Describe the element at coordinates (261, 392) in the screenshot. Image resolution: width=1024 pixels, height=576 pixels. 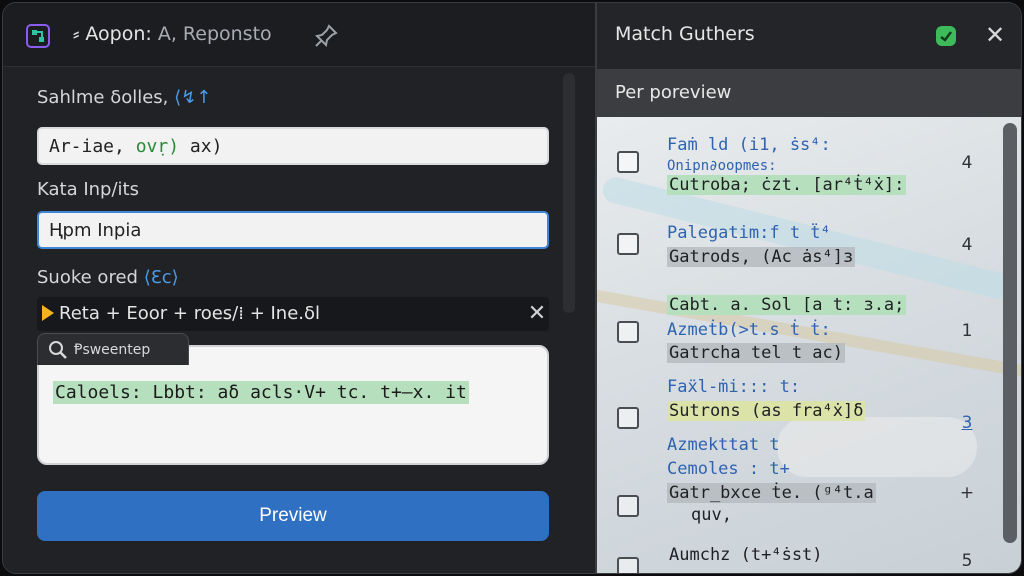
I see `preview-text: Caloels: Lbbt: aẟ acls·V+ tc. t+–x. it` at that location.